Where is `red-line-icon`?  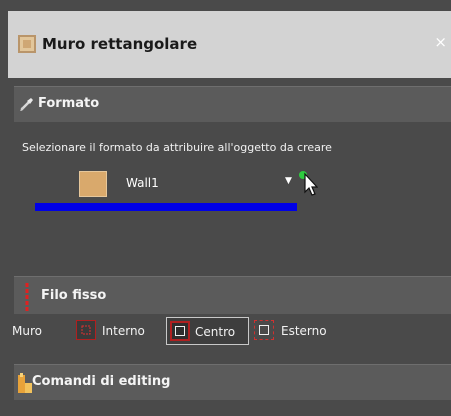 red-line-icon is located at coordinates (27, 297).